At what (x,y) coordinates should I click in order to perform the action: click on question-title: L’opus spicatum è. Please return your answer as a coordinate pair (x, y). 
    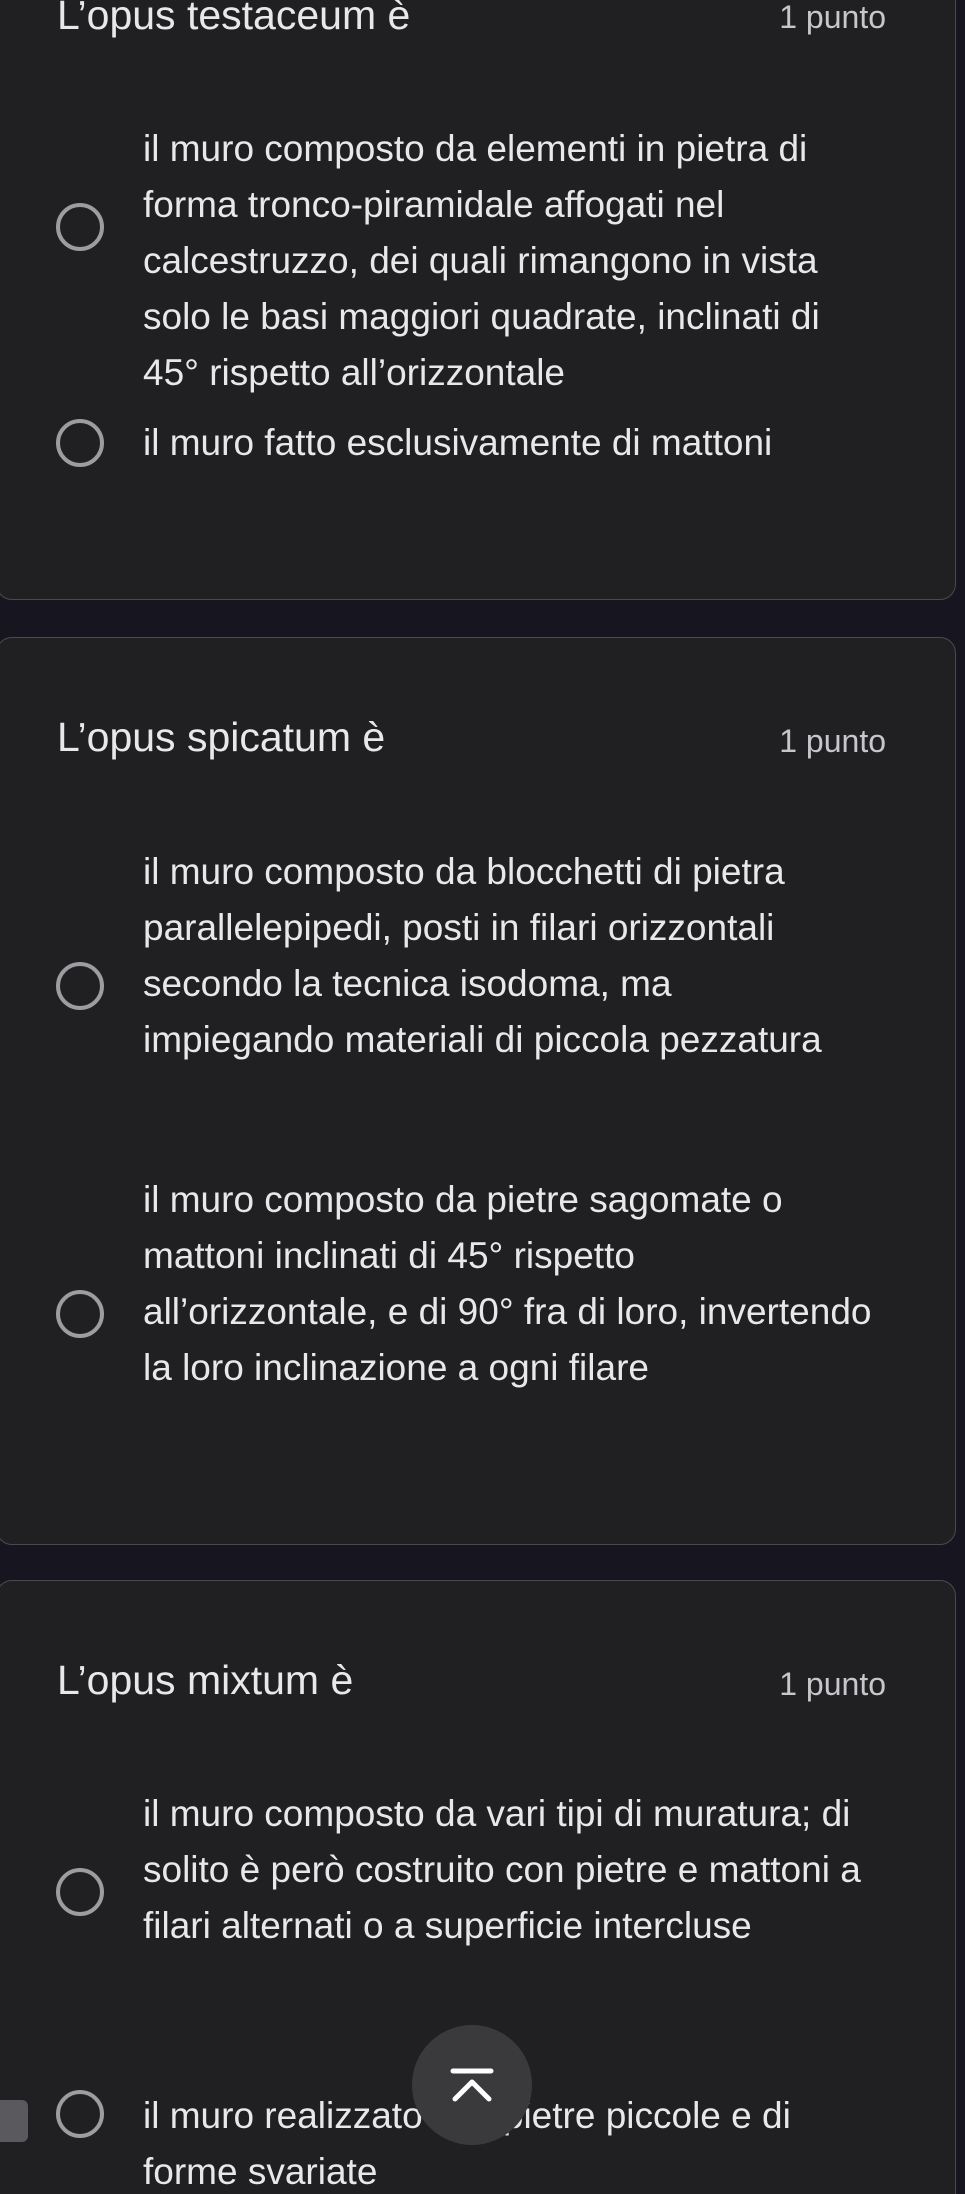
    Looking at the image, I should click on (221, 737).